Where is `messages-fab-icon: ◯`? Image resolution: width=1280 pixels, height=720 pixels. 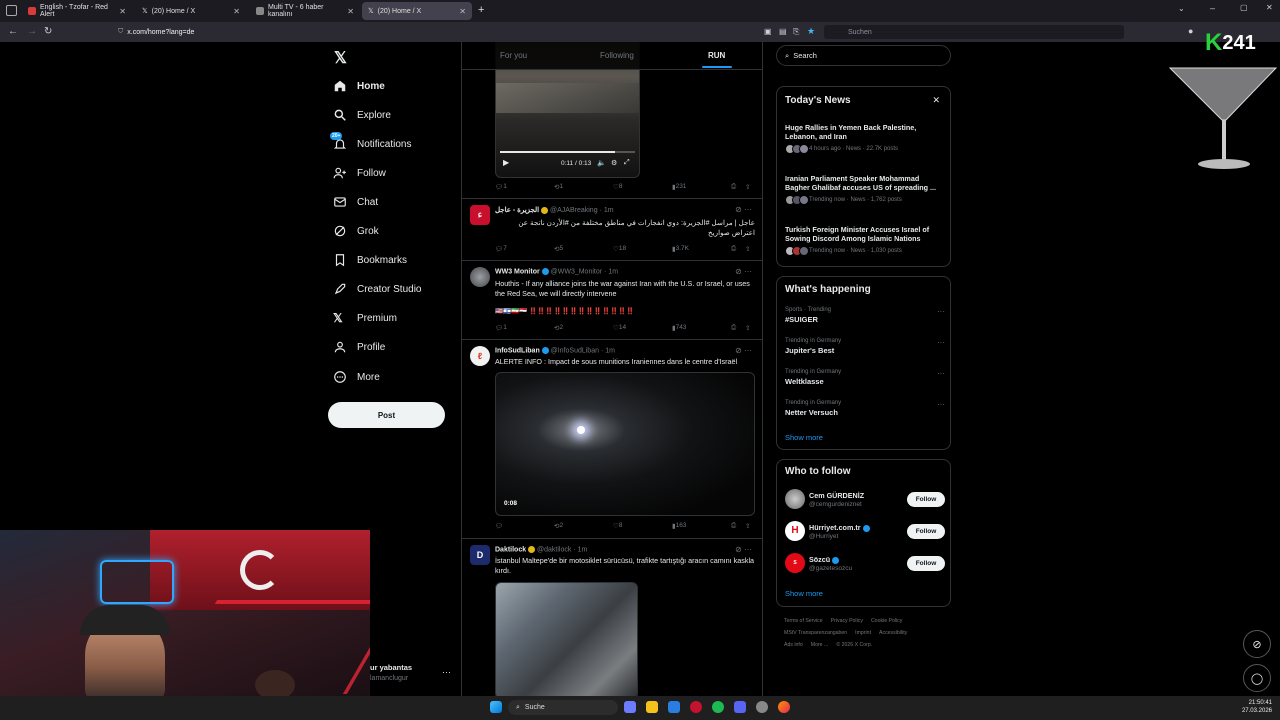
messages-fab-icon: ◯ is located at coordinates (1257, 678).